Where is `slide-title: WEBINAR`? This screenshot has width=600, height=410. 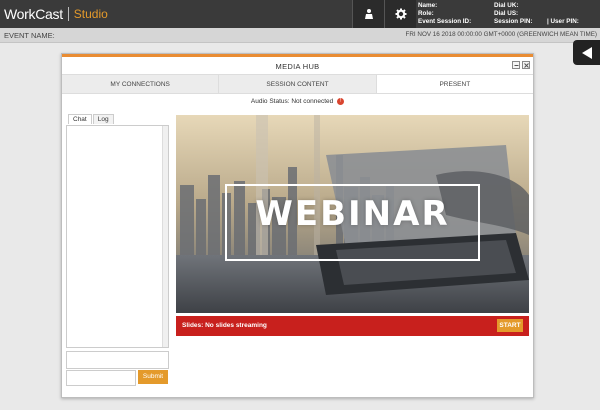 slide-title: WEBINAR is located at coordinates (352, 214).